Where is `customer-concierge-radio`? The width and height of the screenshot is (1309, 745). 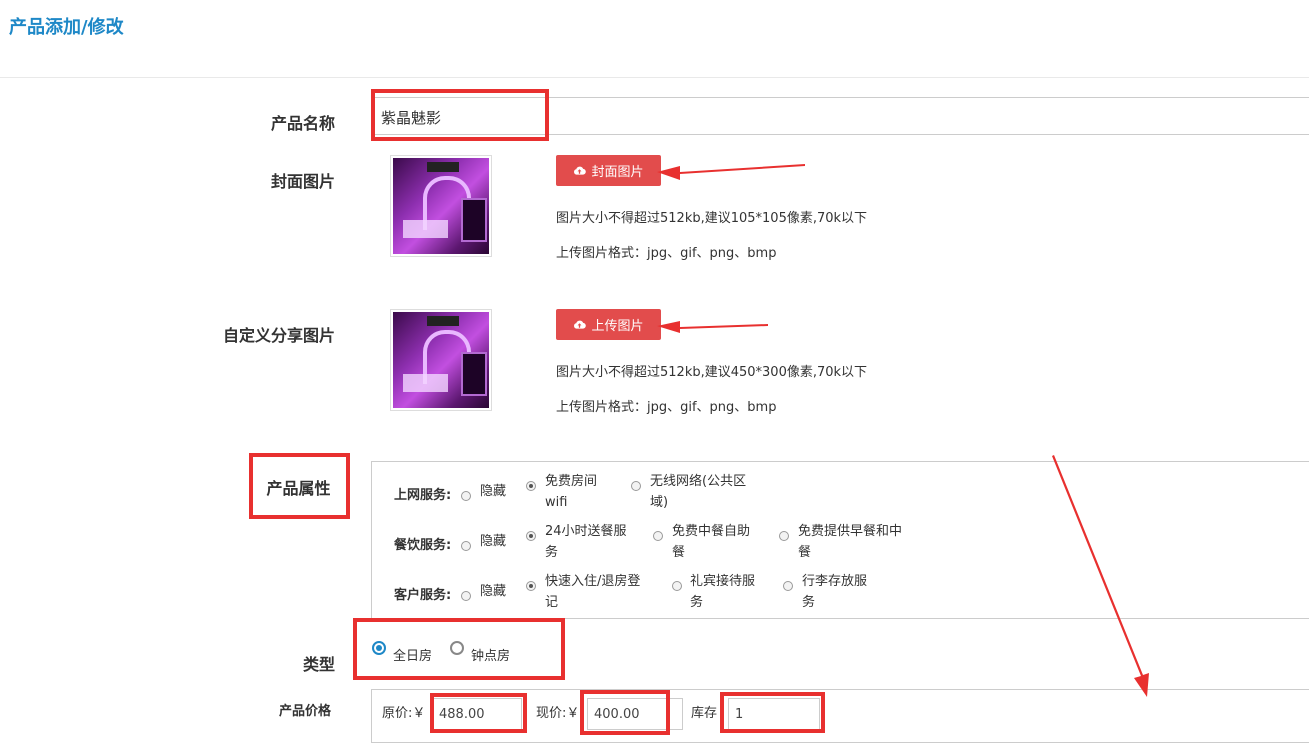 customer-concierge-radio is located at coordinates (677, 585).